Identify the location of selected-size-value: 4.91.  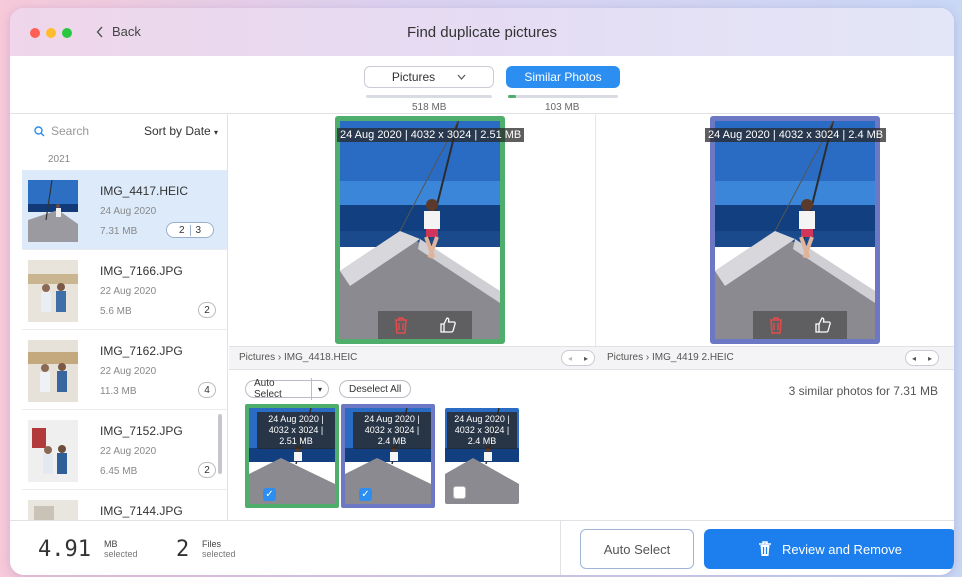
(64, 549).